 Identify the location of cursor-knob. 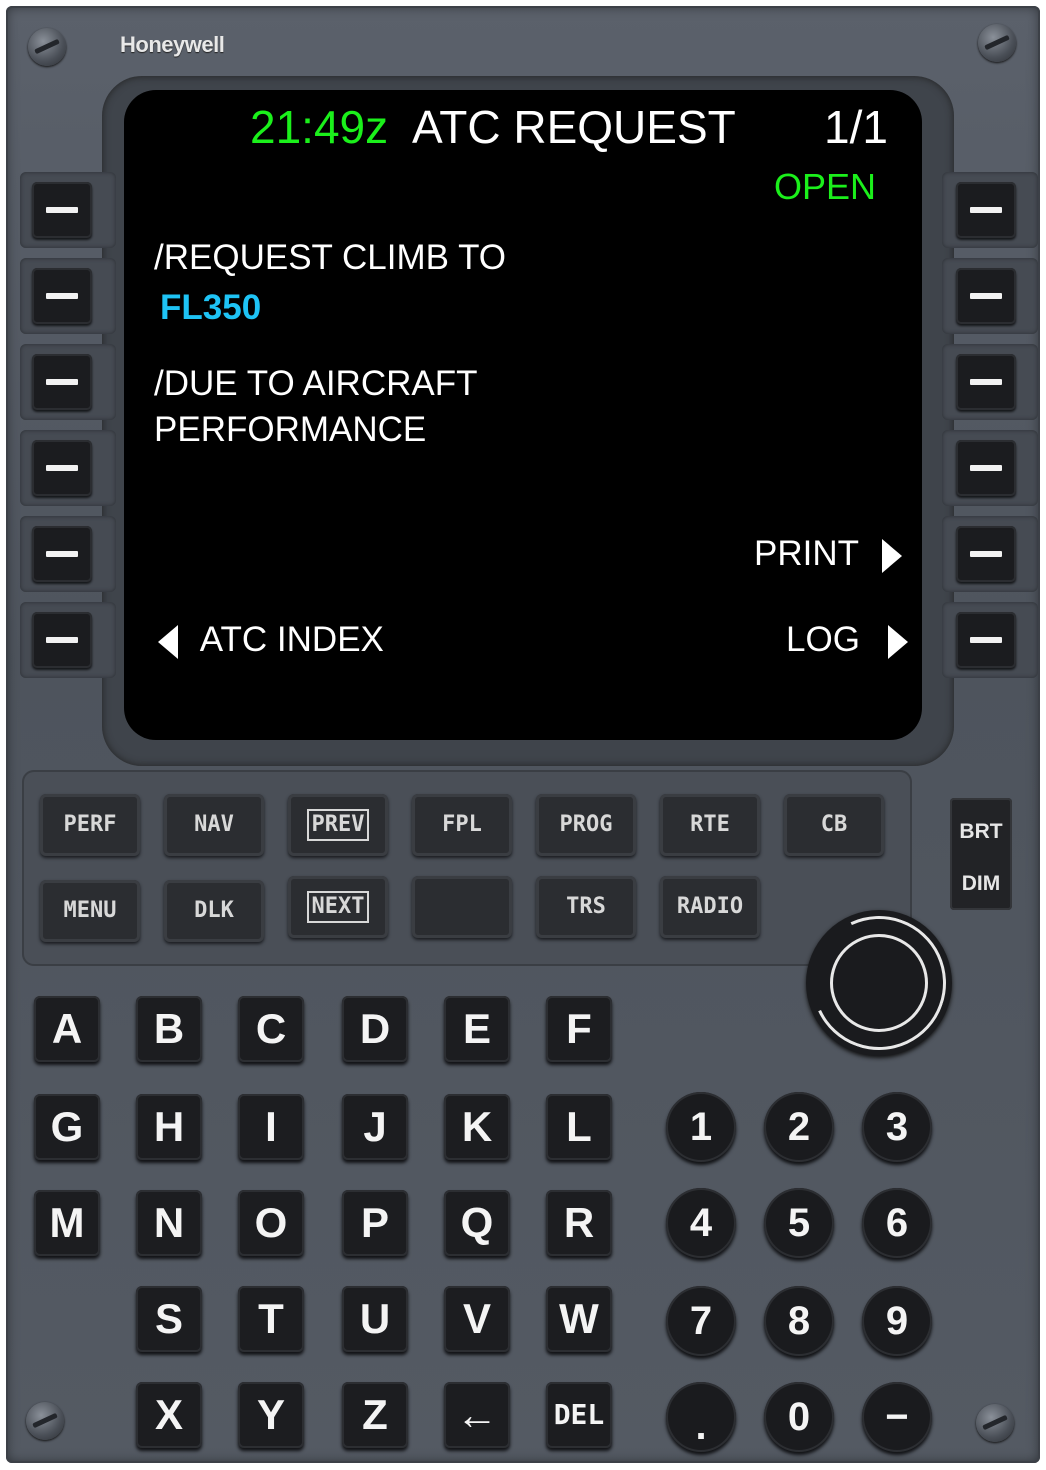
(879, 983).